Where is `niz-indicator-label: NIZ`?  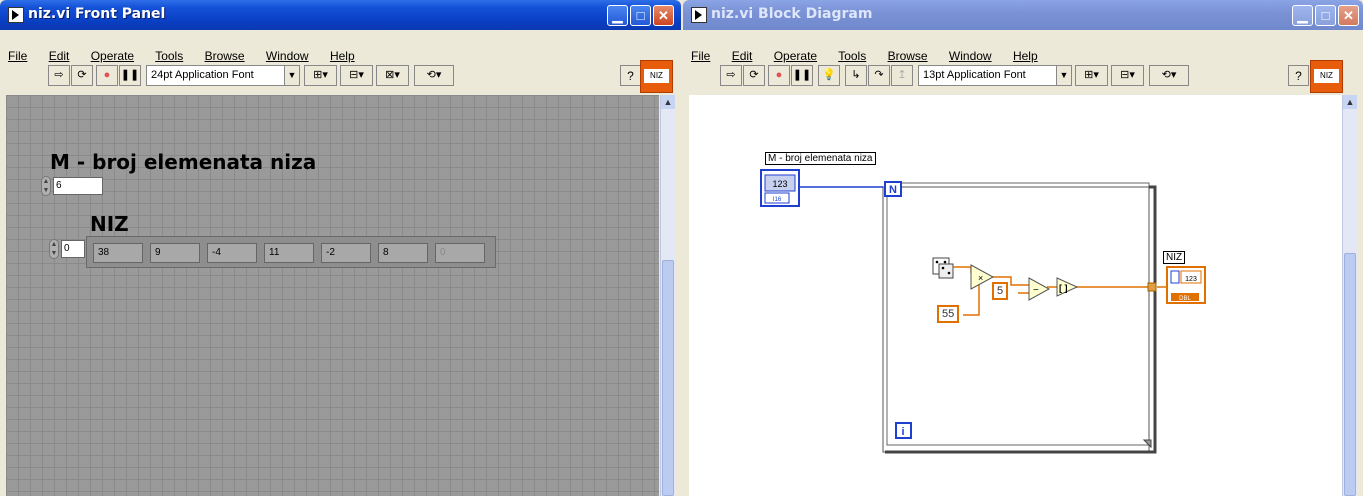 niz-indicator-label: NIZ is located at coordinates (1174, 257).